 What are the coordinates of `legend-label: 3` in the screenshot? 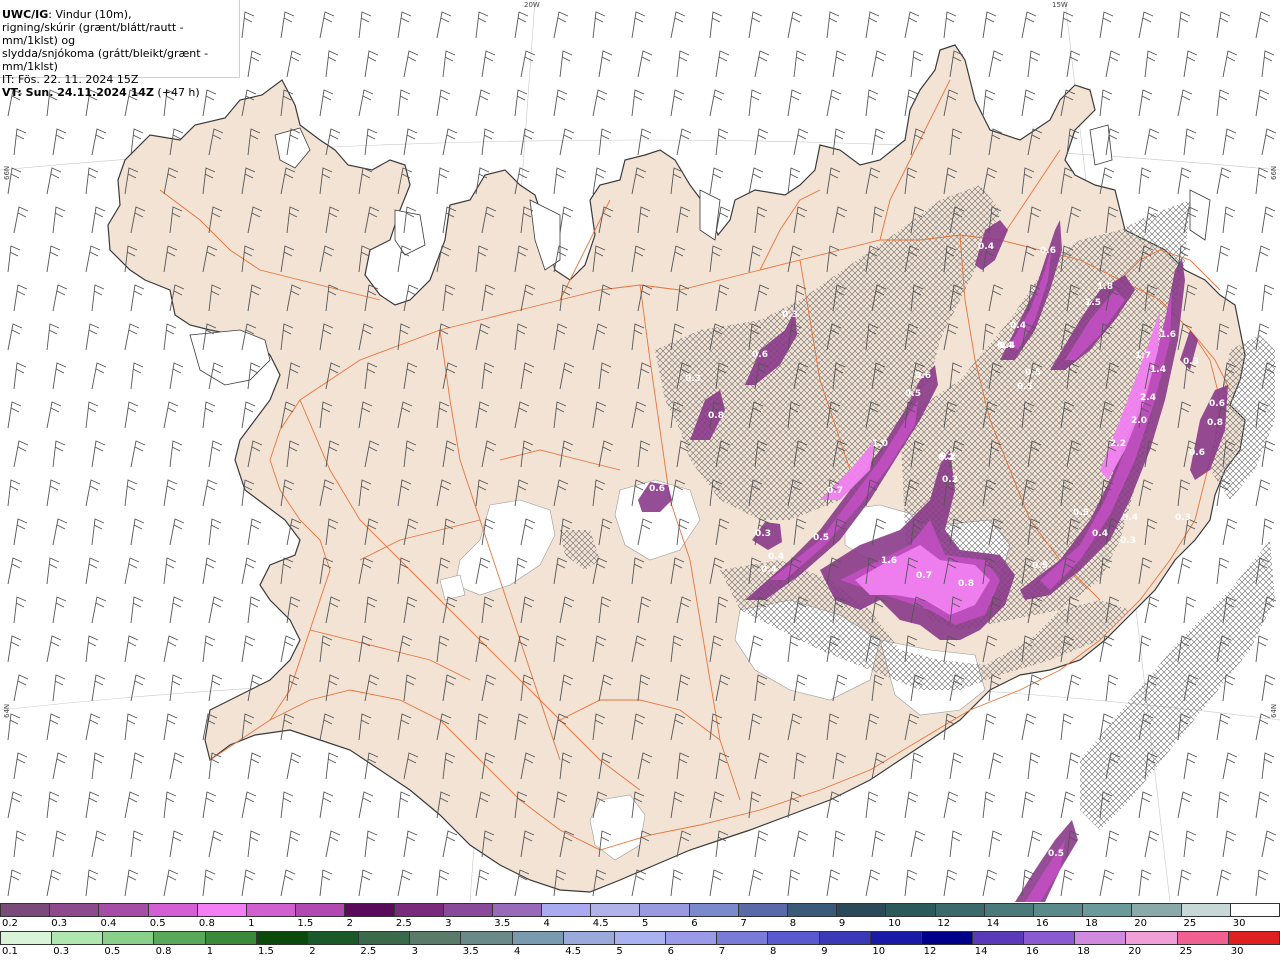 It's located at (448, 923).